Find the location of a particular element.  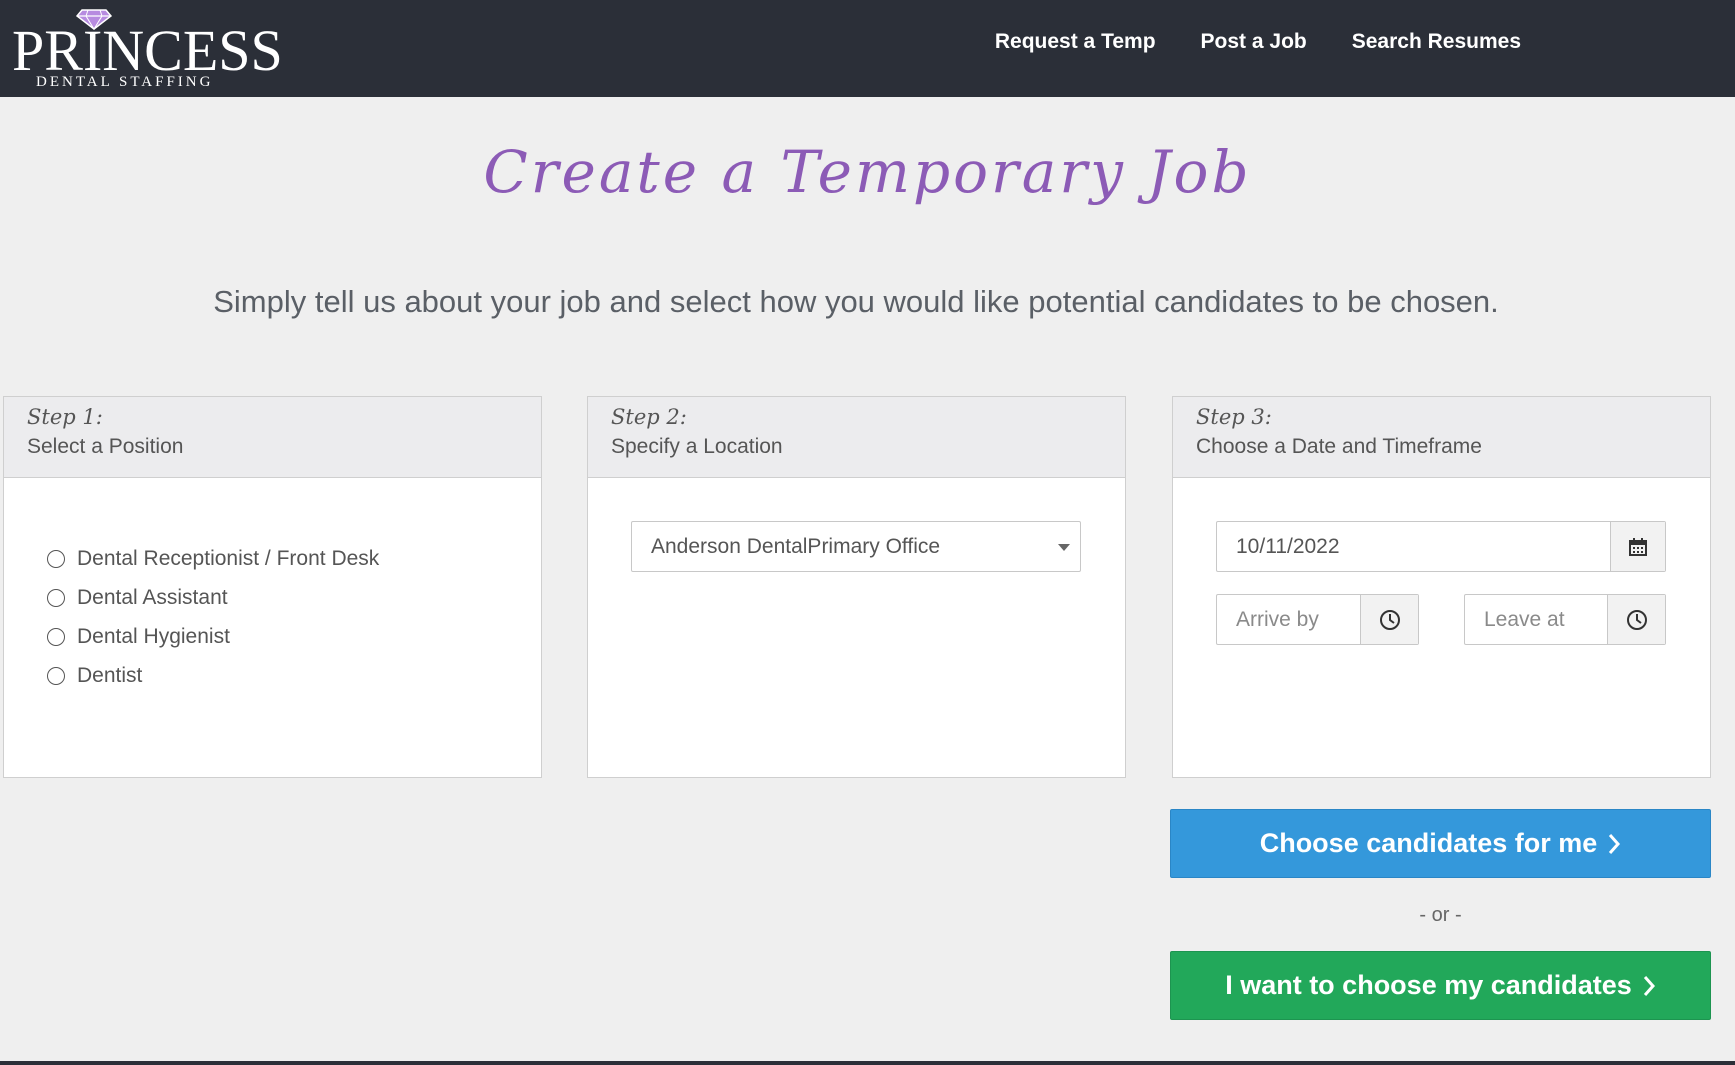

logo-tagline: DENTAL STAFFING is located at coordinates (125, 82).